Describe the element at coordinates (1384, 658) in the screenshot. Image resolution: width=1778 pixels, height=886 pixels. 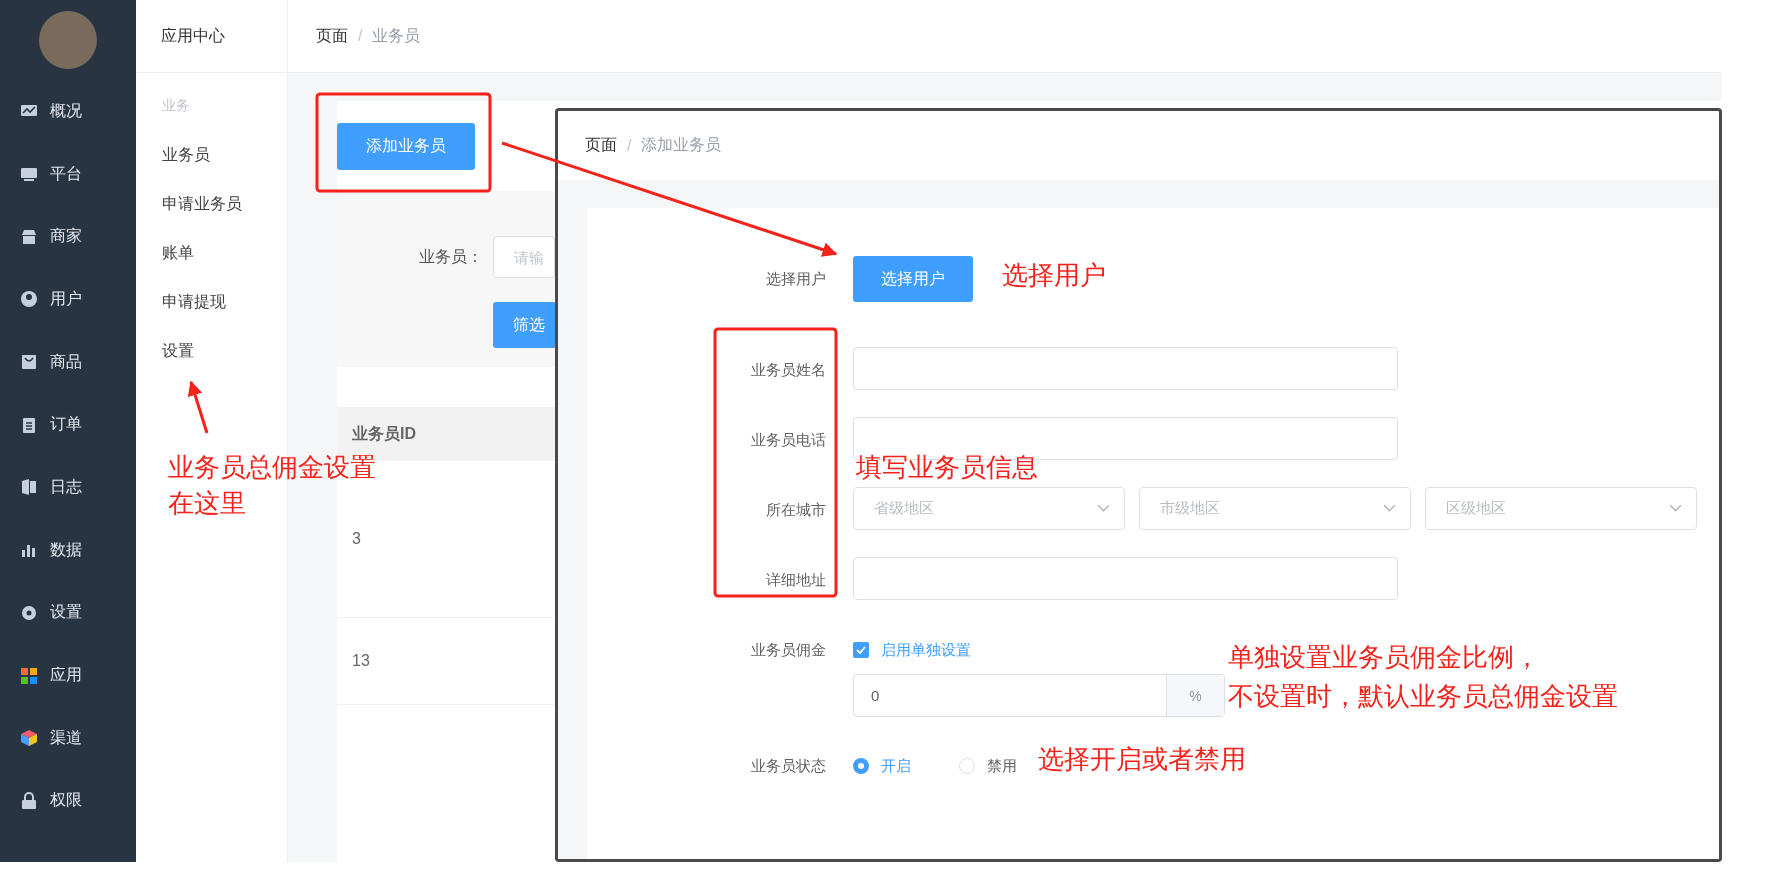
I see `annotation-note: 单独设置业务员佣金比例，` at that location.